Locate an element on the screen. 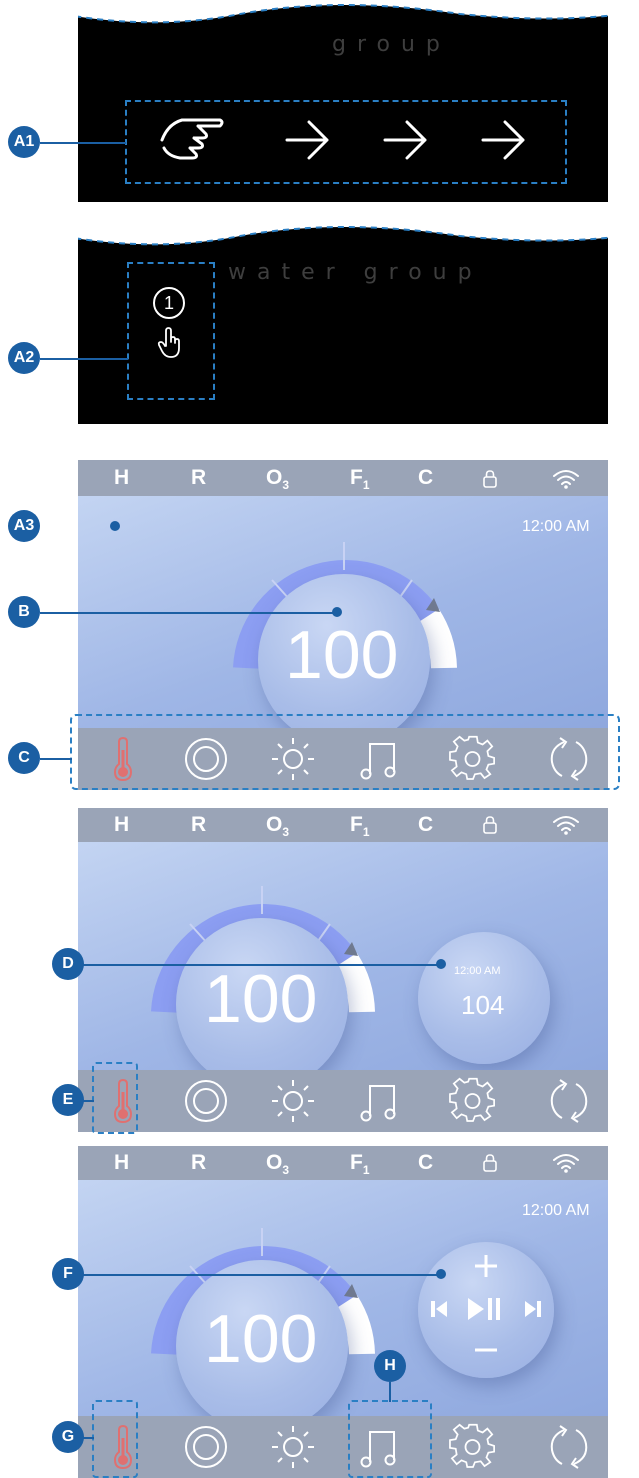  next-icon is located at coordinates (533, 1309).